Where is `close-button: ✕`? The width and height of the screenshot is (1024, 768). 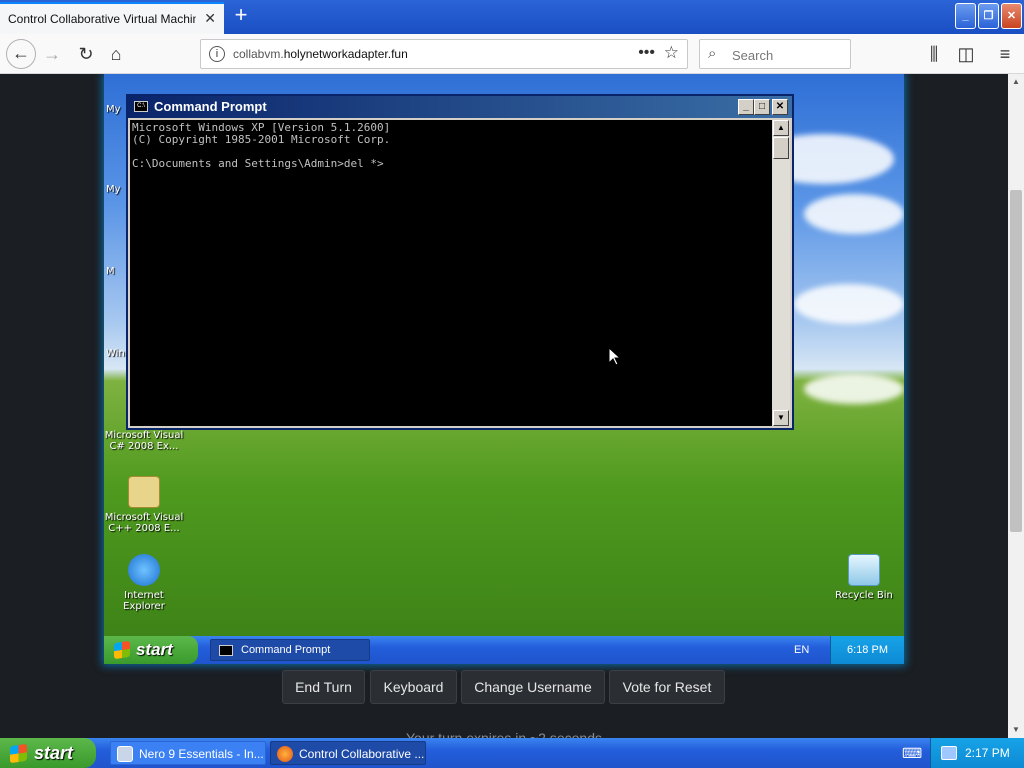 close-button: ✕ is located at coordinates (780, 107).